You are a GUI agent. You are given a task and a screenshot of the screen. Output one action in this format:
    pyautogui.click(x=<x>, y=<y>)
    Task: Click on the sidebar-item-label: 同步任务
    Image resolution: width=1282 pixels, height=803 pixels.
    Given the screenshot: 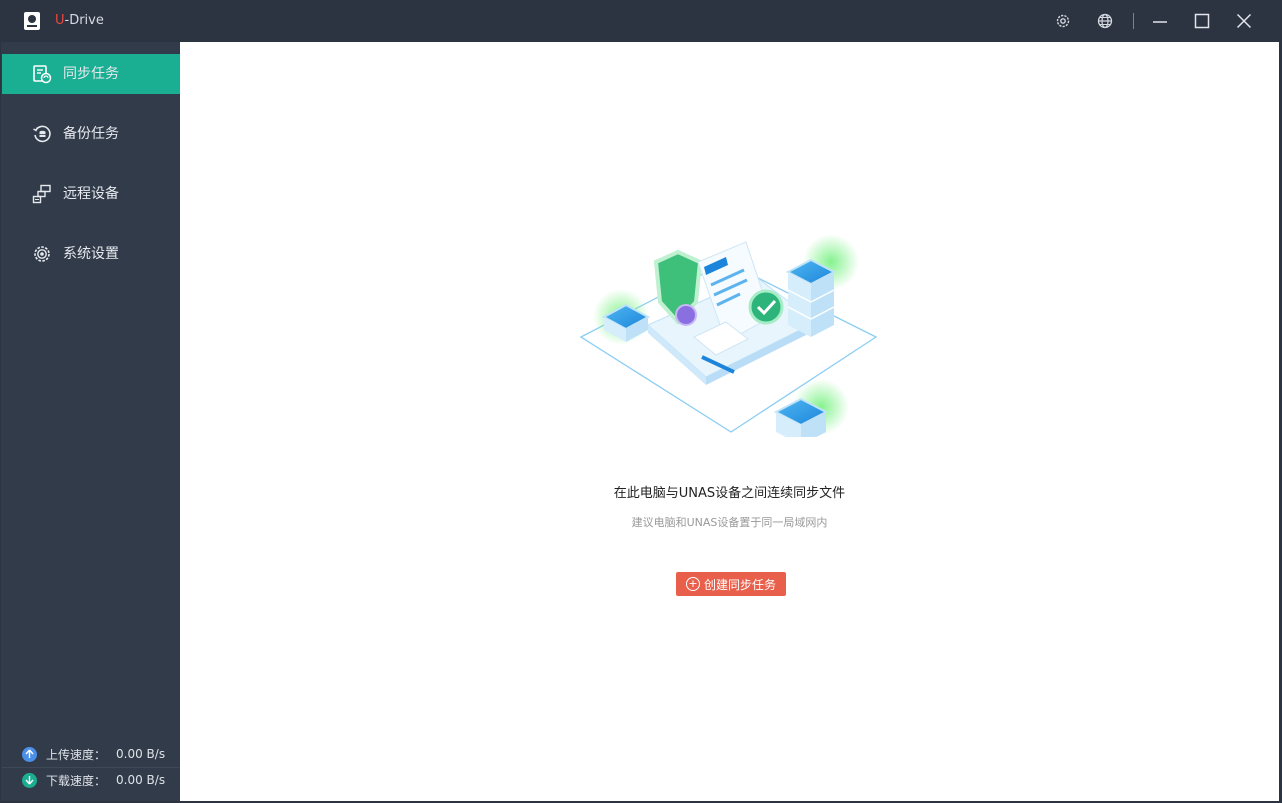 What is the action you would take?
    pyautogui.click(x=91, y=74)
    